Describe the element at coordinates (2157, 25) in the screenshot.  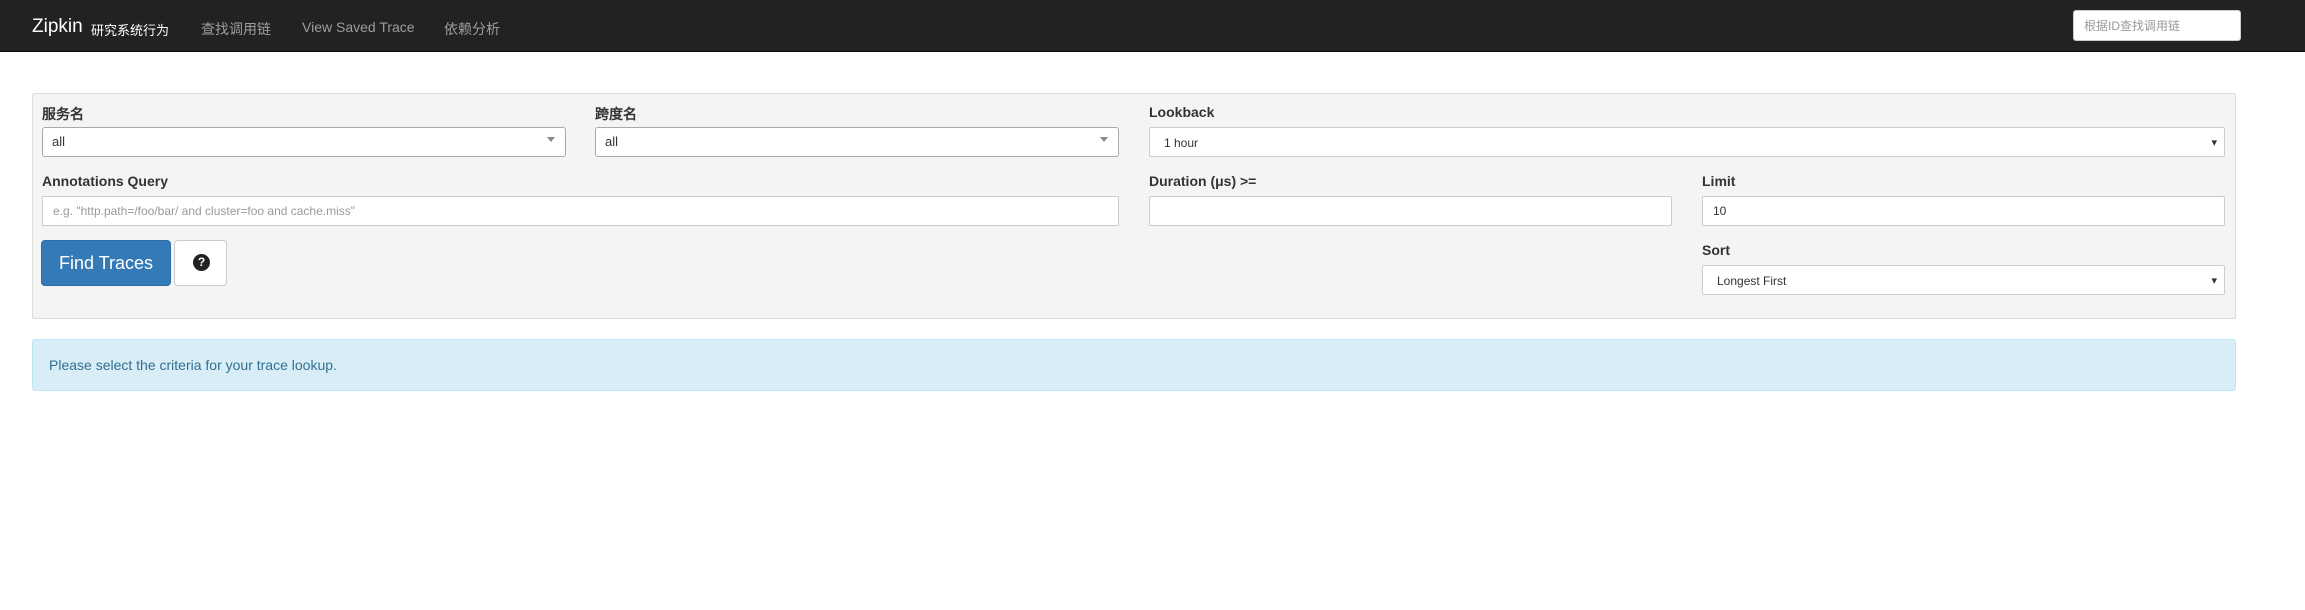
I see `trace-id-search-input` at that location.